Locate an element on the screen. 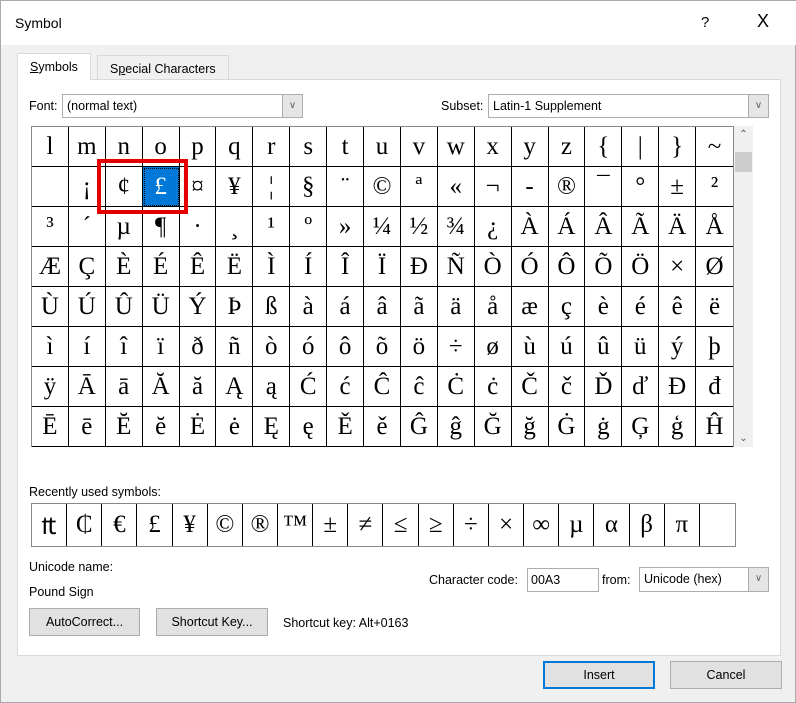 The width and height of the screenshot is (796, 703). recent-symbol: β is located at coordinates (647, 525).